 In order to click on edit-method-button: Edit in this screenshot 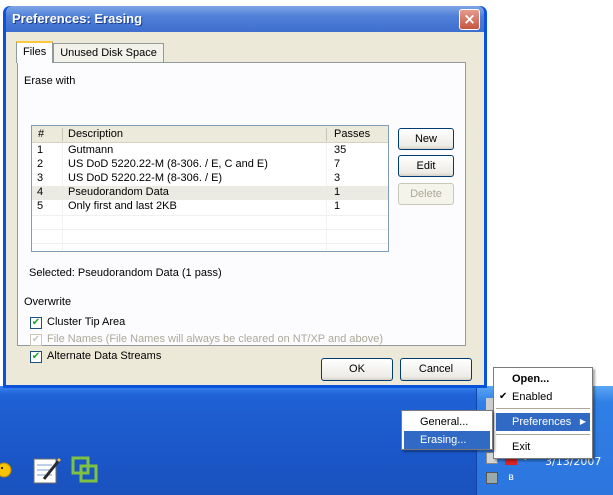, I will do `click(426, 166)`.